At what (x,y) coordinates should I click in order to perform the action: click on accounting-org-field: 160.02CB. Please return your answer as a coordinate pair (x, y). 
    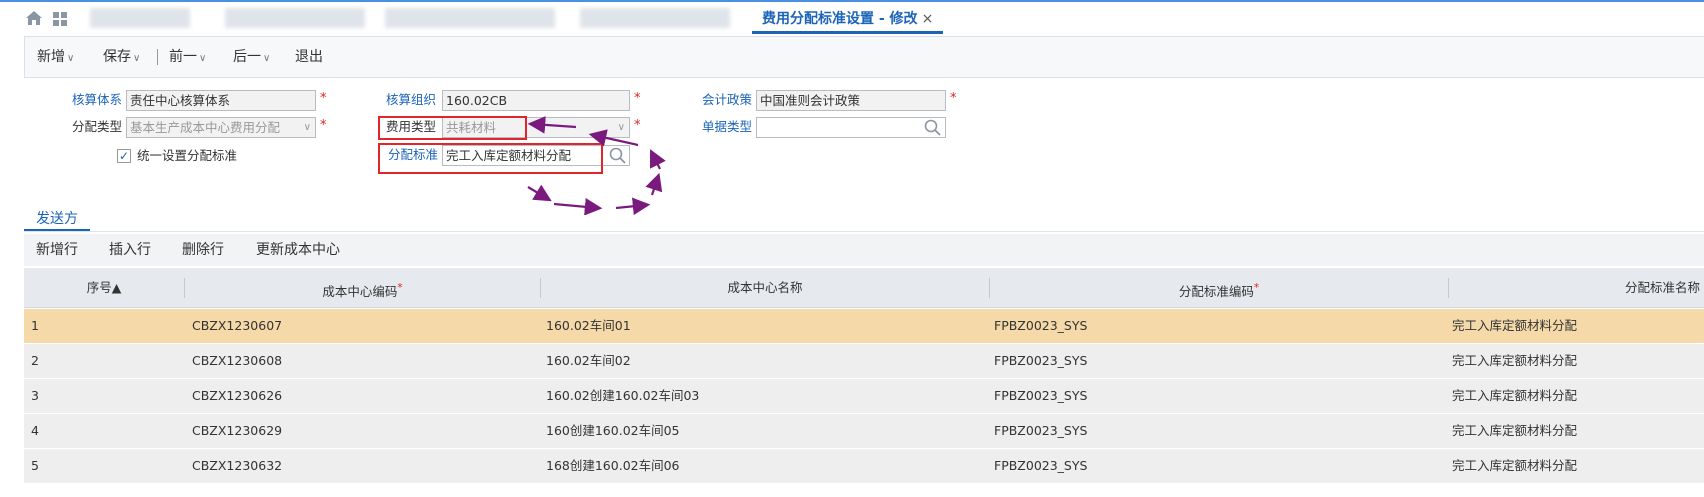
    Looking at the image, I should click on (536, 100).